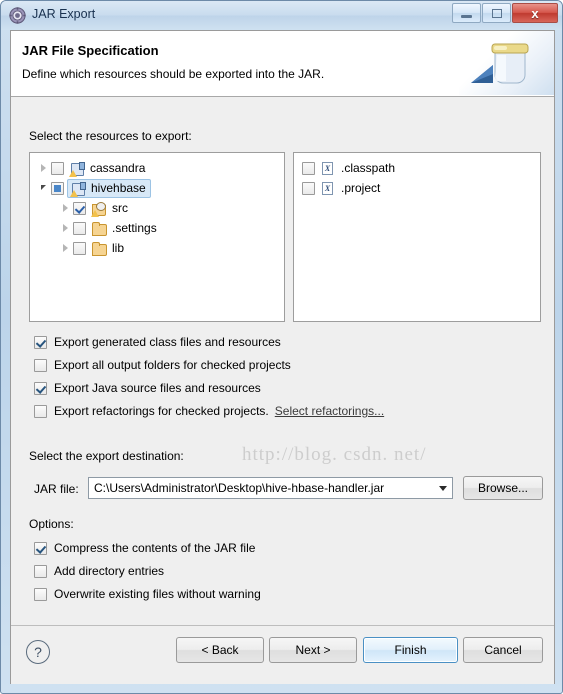 The image size is (563, 694). Describe the element at coordinates (17, 15) in the screenshot. I see `gear-circle-icon` at that location.